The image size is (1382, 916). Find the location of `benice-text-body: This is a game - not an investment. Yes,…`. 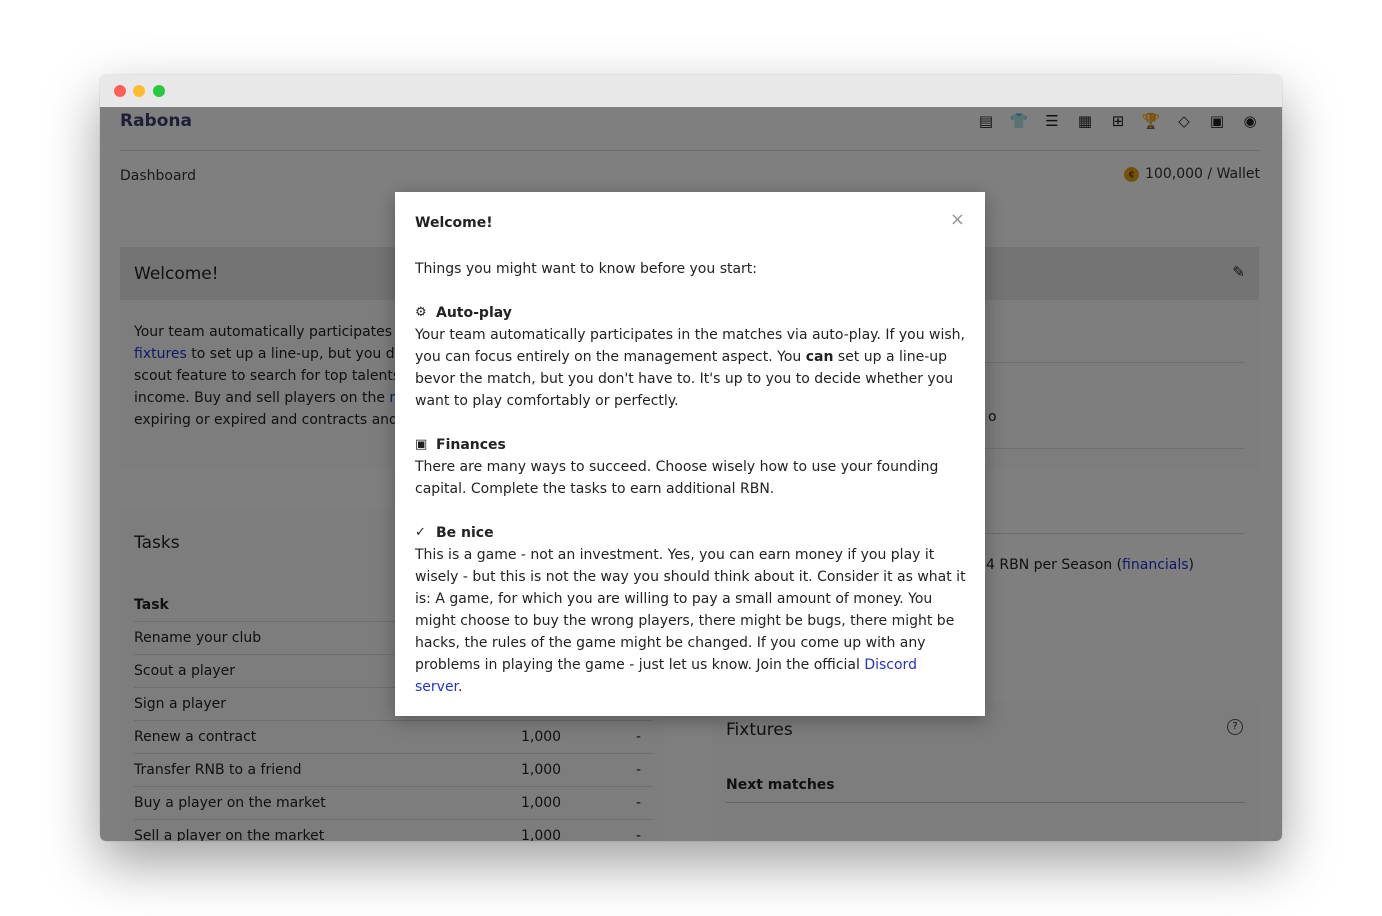

benice-text-body: This is a game - not an investment. Yes,… is located at coordinates (690, 610).